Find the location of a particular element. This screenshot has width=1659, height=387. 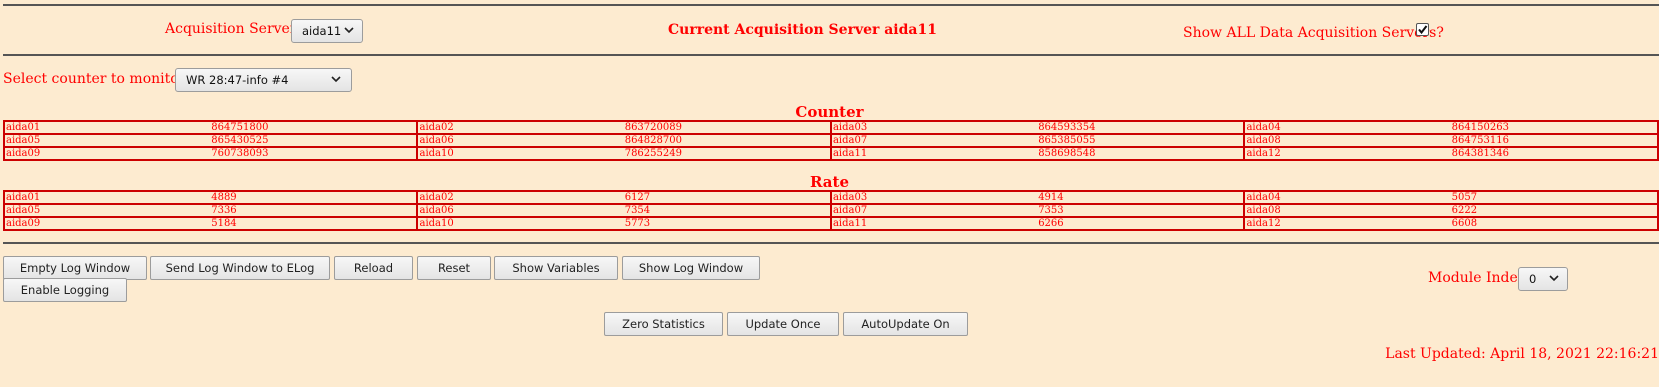

reset-button: Reset is located at coordinates (454, 268).